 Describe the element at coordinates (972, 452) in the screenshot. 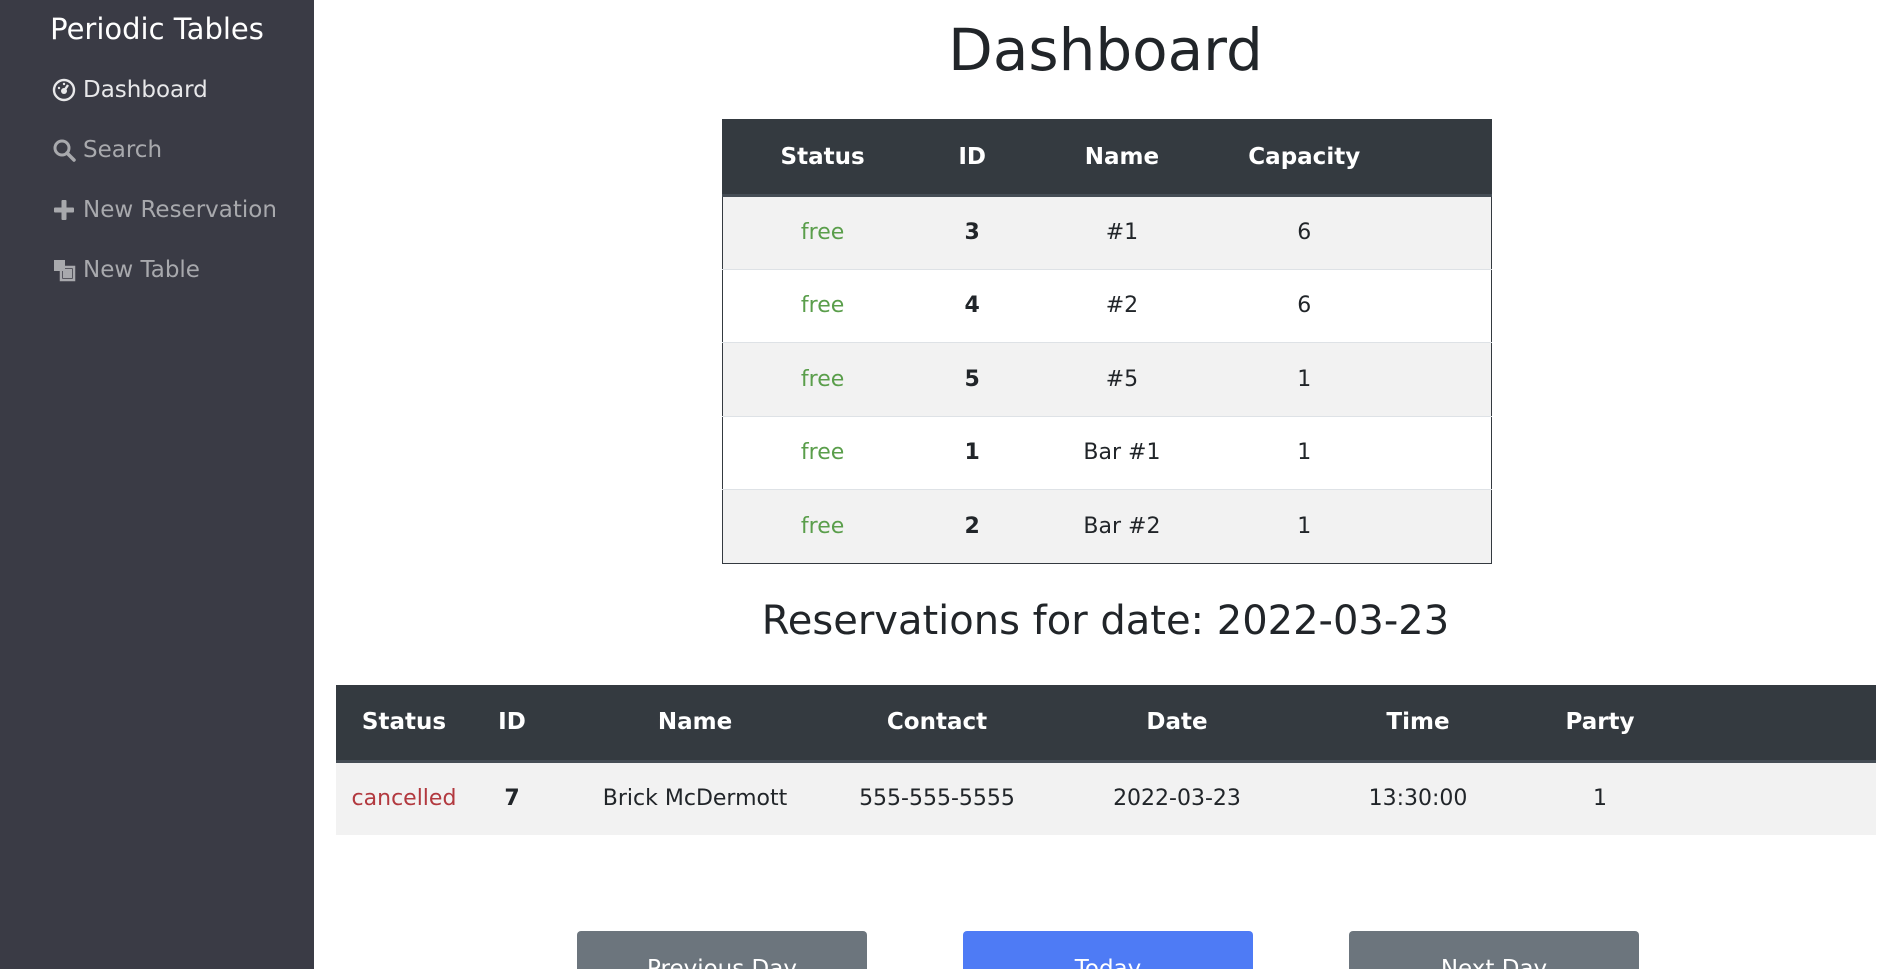

I see `id-cell: 1` at that location.